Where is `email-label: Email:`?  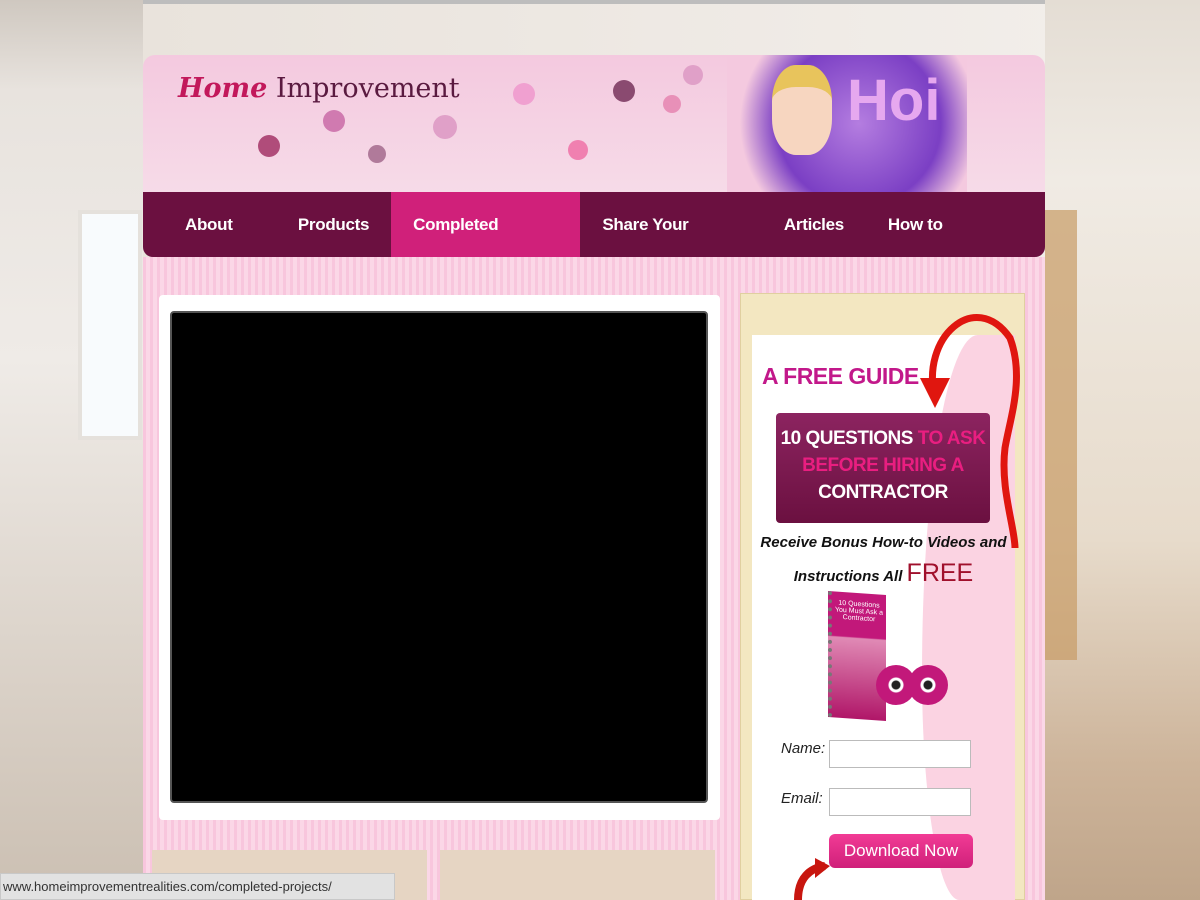
email-label: Email: is located at coordinates (802, 798).